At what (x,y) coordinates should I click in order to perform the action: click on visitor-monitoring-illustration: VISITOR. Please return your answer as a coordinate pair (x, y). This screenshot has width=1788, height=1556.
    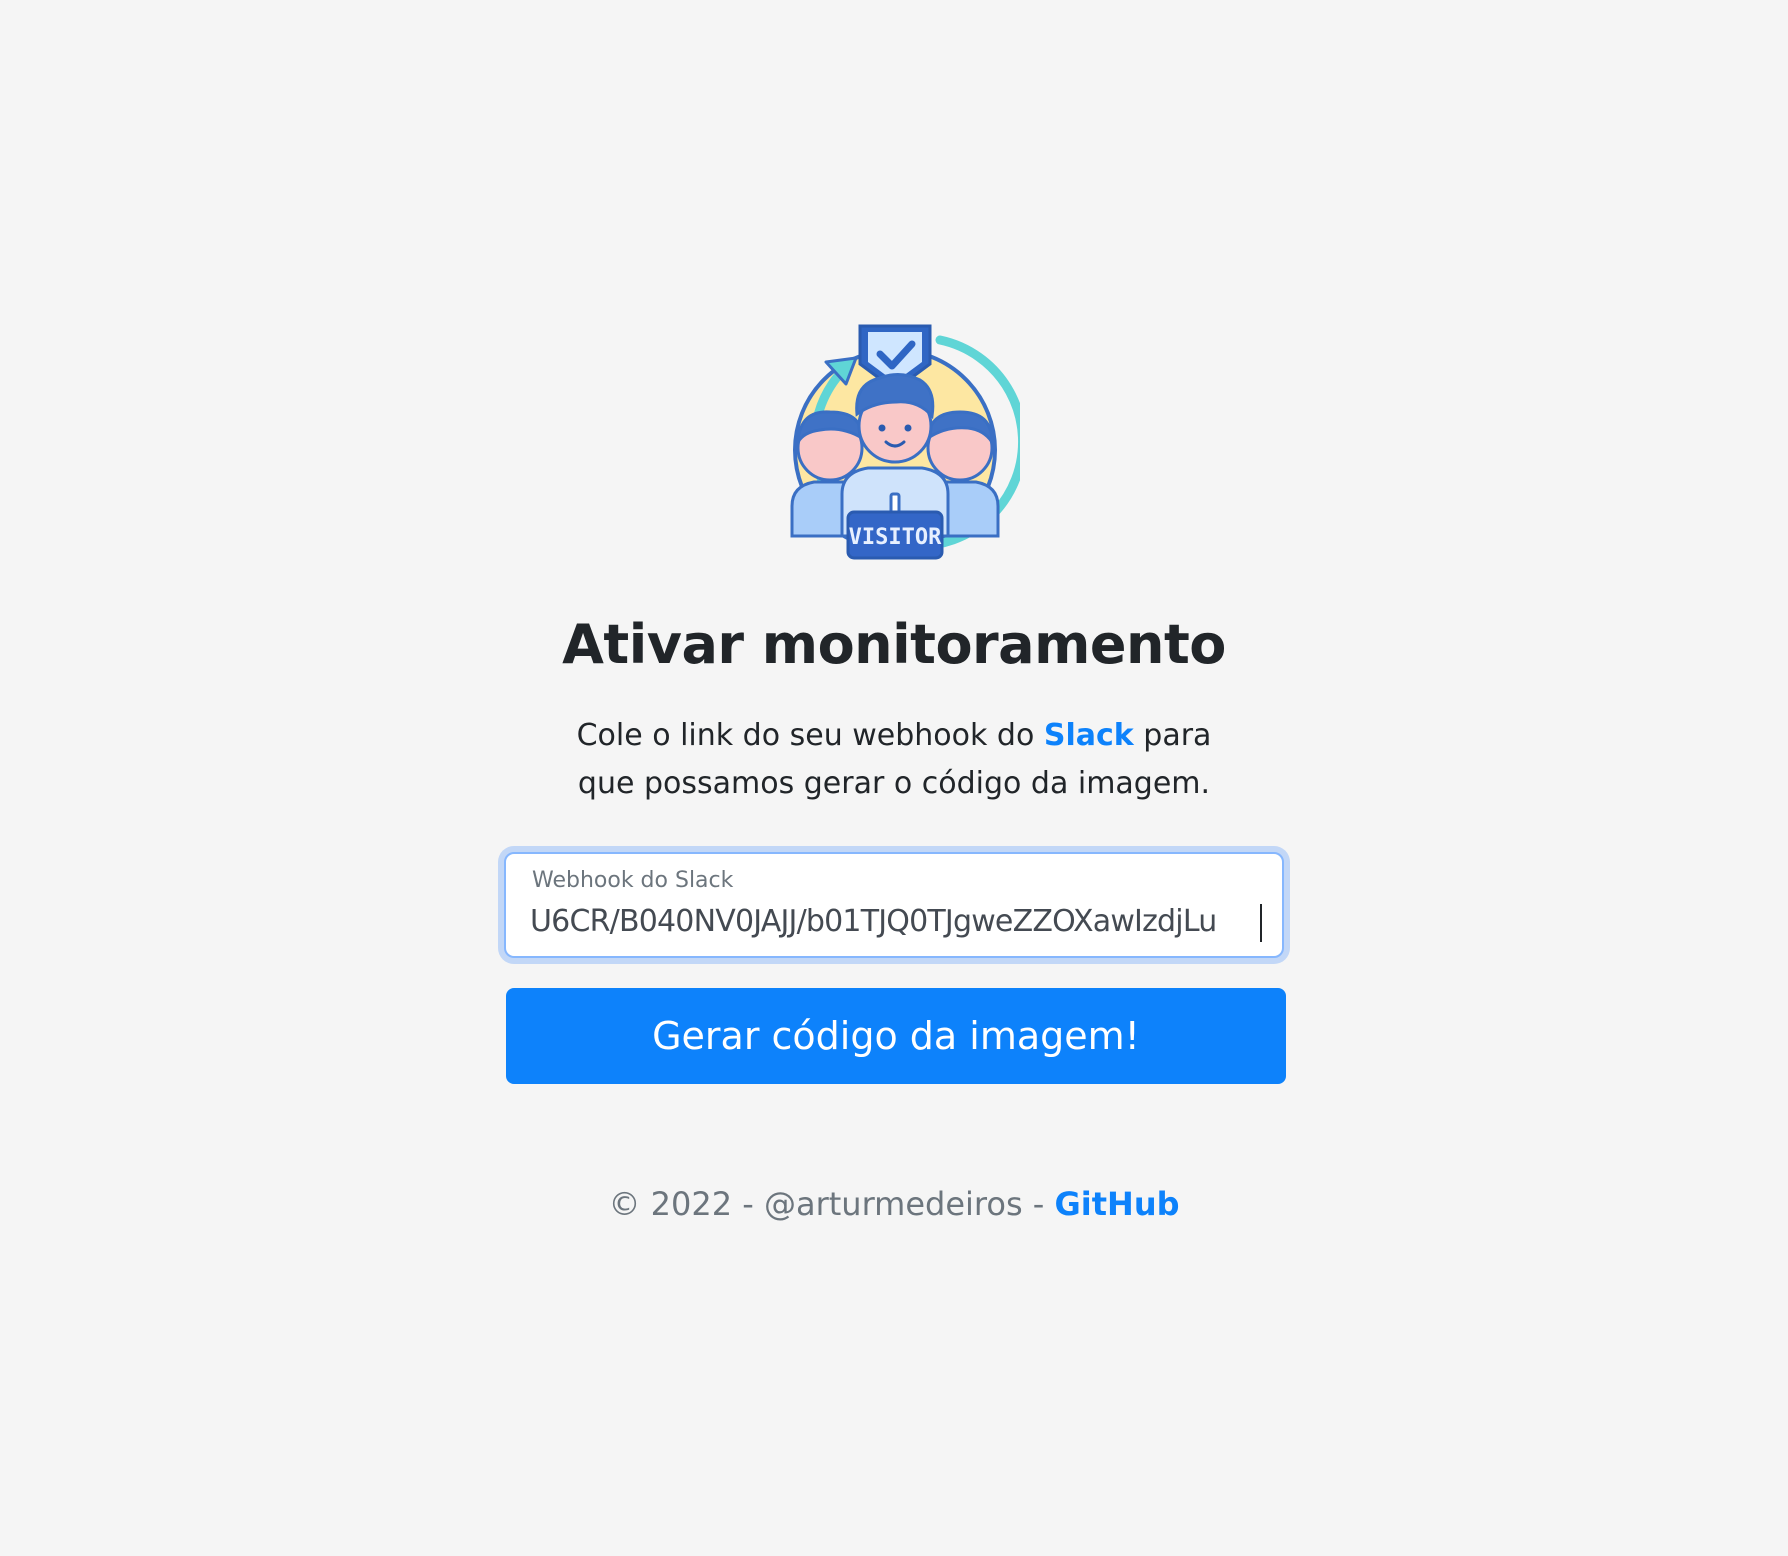
    Looking at the image, I should click on (905, 442).